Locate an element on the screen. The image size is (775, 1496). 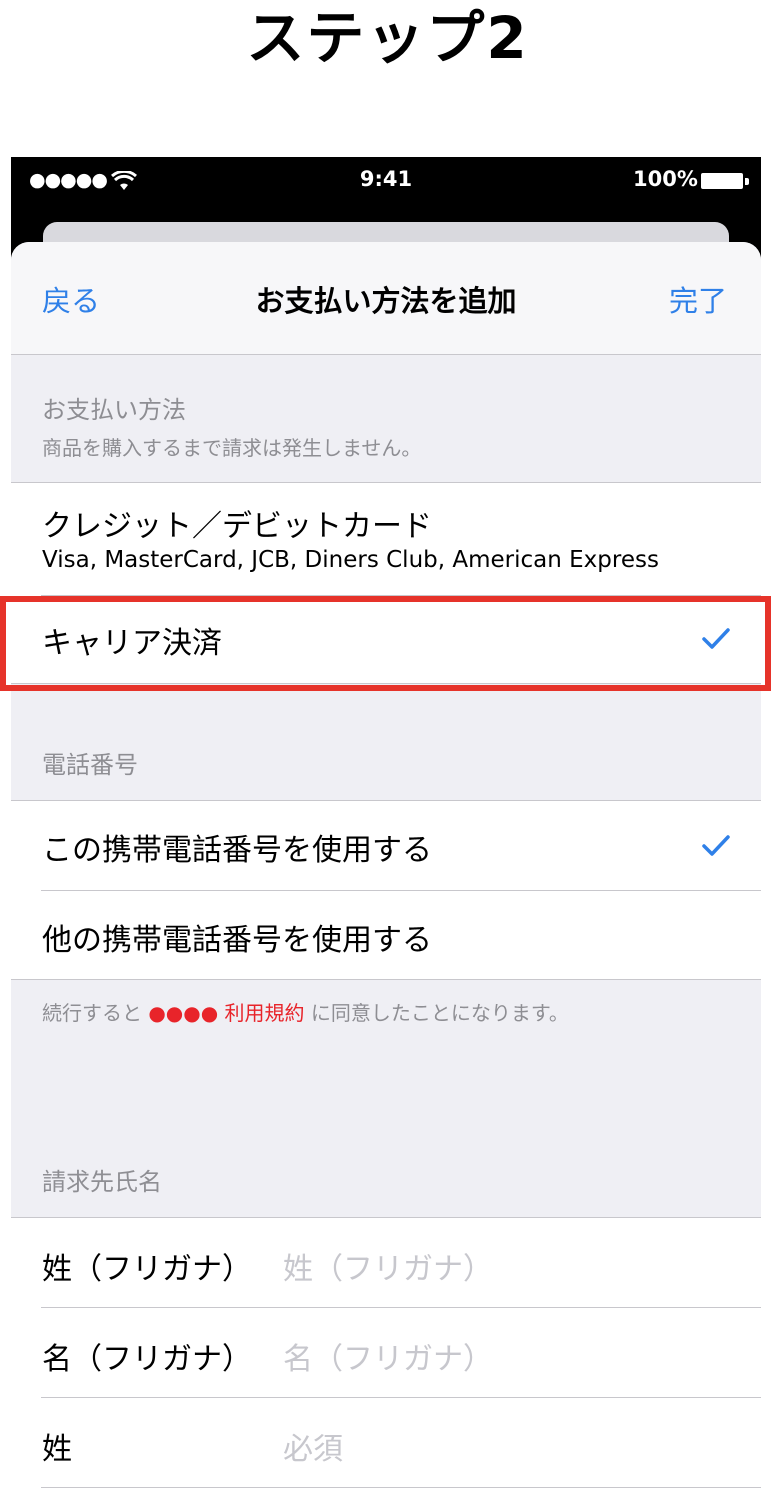
option-other-phone-title: 他の携帯電話番号を使用する is located at coordinates (237, 940).